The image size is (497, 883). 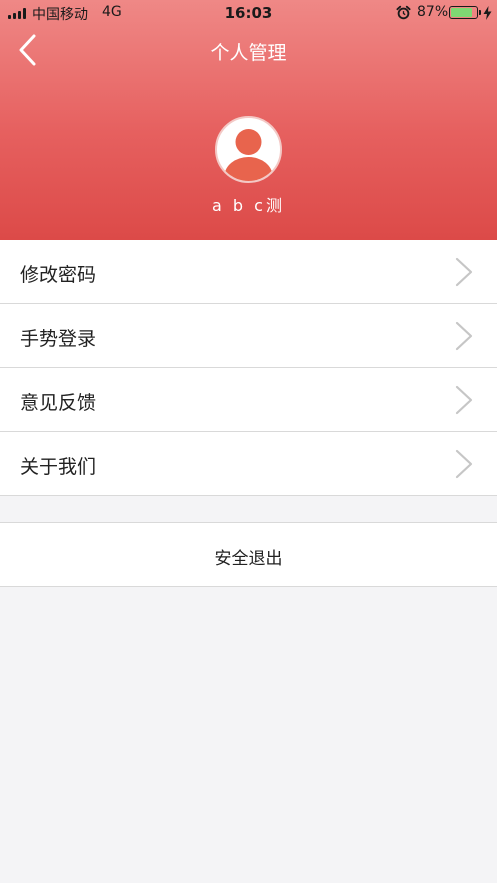 What do you see at coordinates (248, 400) in the screenshot?
I see `menu-item-feedback: 意见反馈` at bounding box center [248, 400].